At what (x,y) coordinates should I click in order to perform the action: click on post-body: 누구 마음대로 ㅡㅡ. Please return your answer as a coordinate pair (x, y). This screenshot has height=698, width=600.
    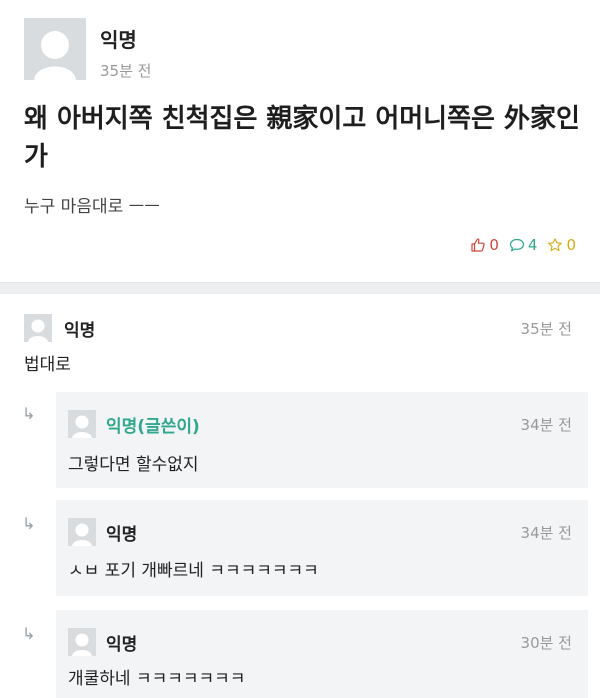
    Looking at the image, I should click on (92, 207).